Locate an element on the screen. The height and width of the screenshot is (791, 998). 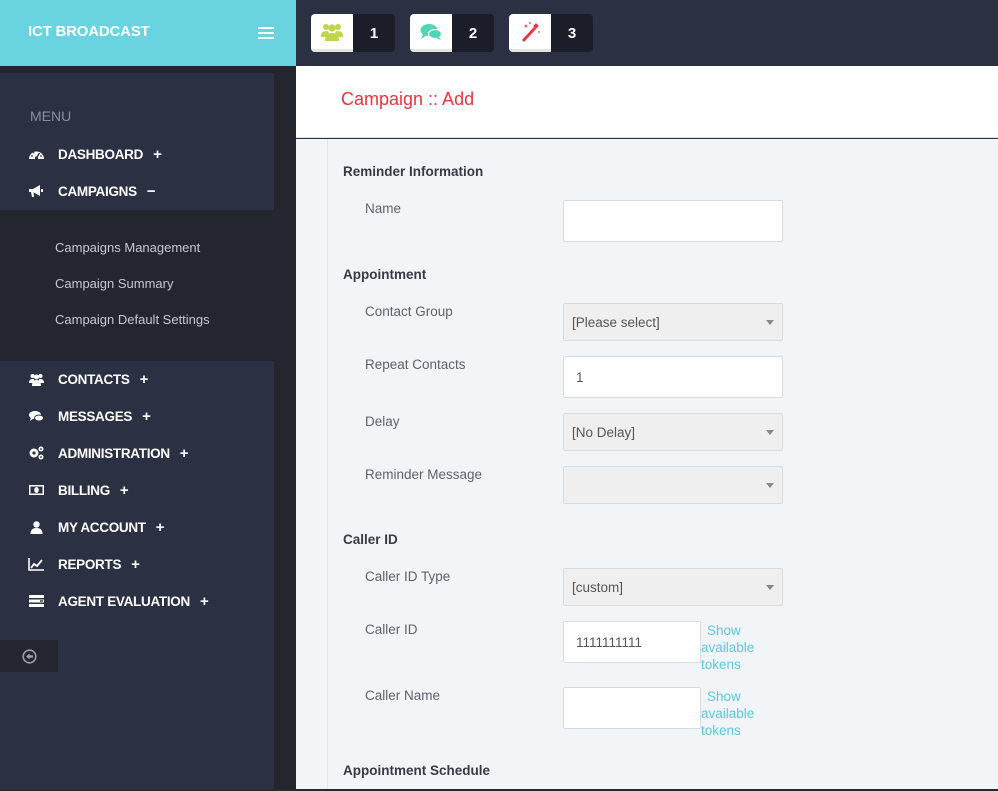
line-chart-icon is located at coordinates (36, 564).